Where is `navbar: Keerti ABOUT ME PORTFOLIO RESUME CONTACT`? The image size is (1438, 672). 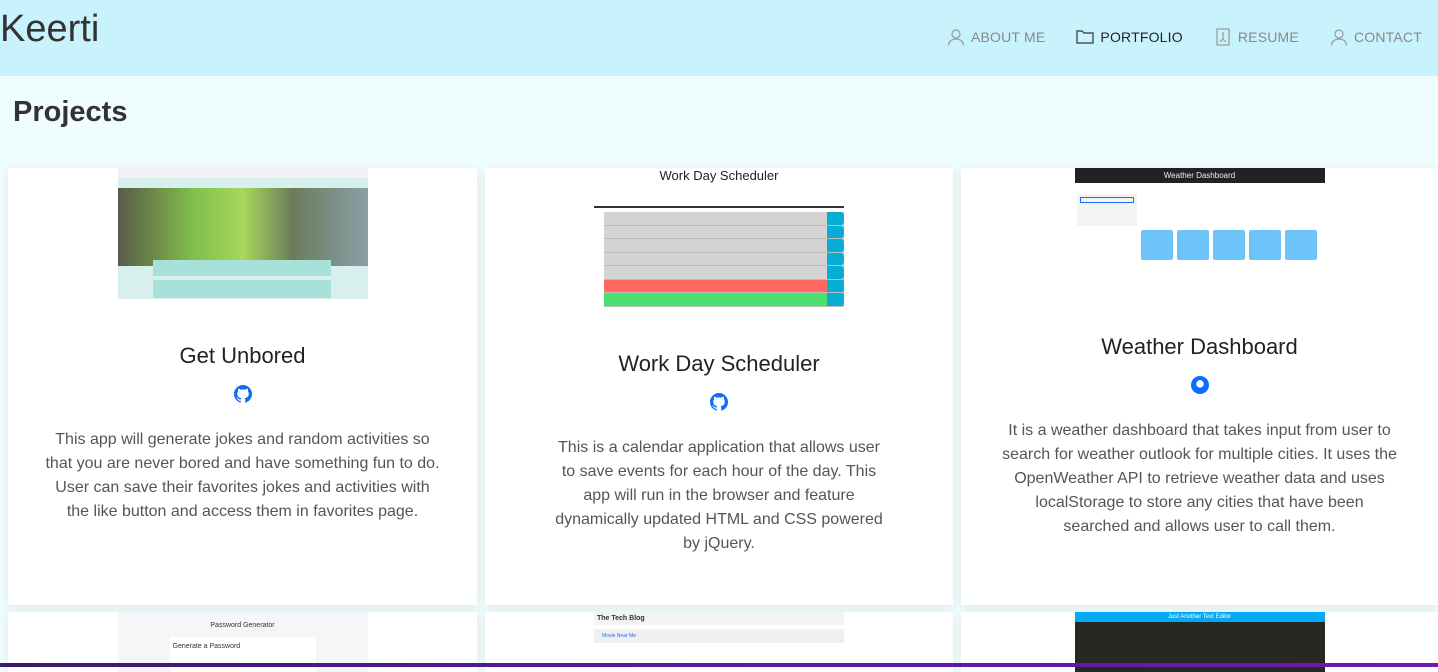
navbar: Keerti ABOUT ME PORTFOLIO RESUME CONTACT is located at coordinates (719, 38).